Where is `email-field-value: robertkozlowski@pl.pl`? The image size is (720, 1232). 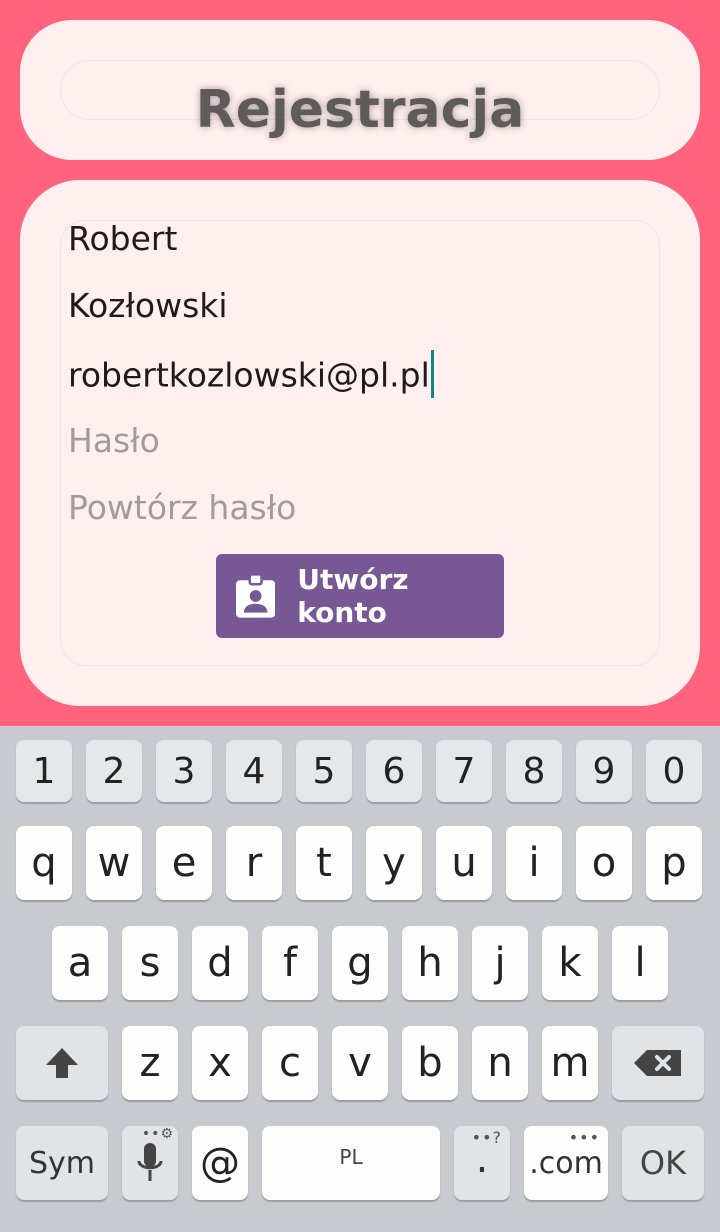 email-field-value: robertkozlowski@pl.pl is located at coordinates (249, 375).